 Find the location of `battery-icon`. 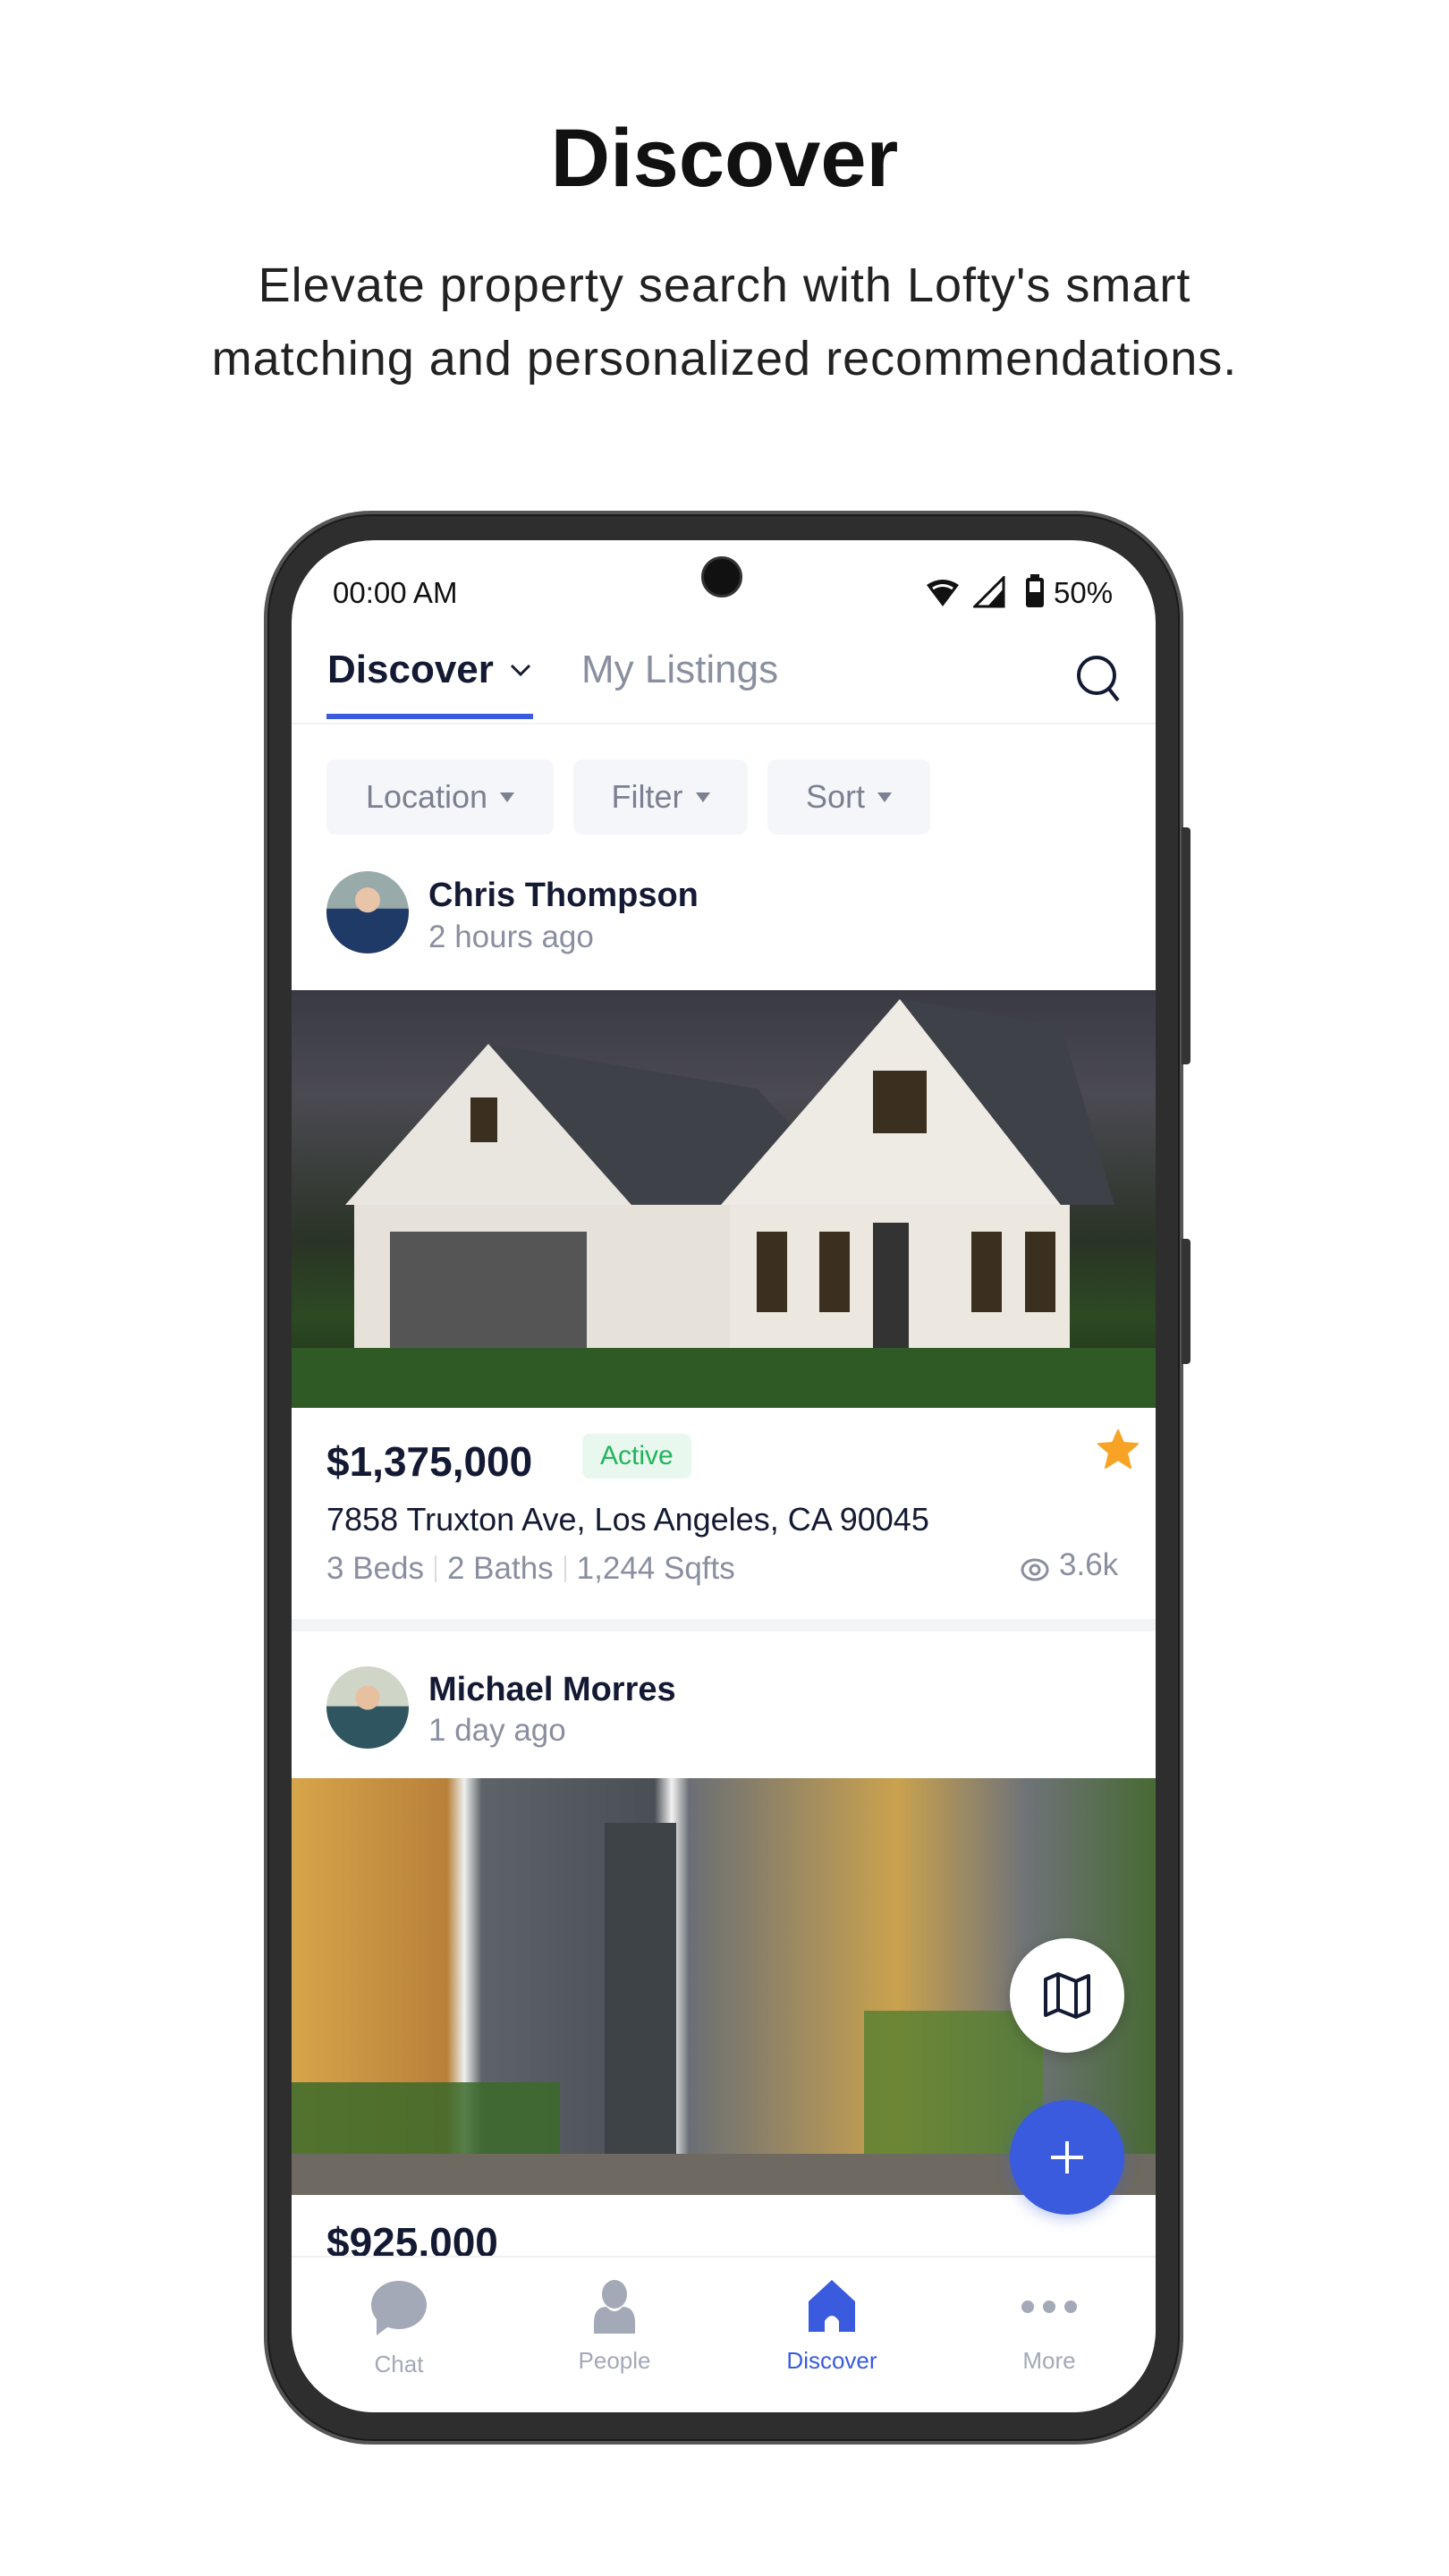

battery-icon is located at coordinates (1035, 590).